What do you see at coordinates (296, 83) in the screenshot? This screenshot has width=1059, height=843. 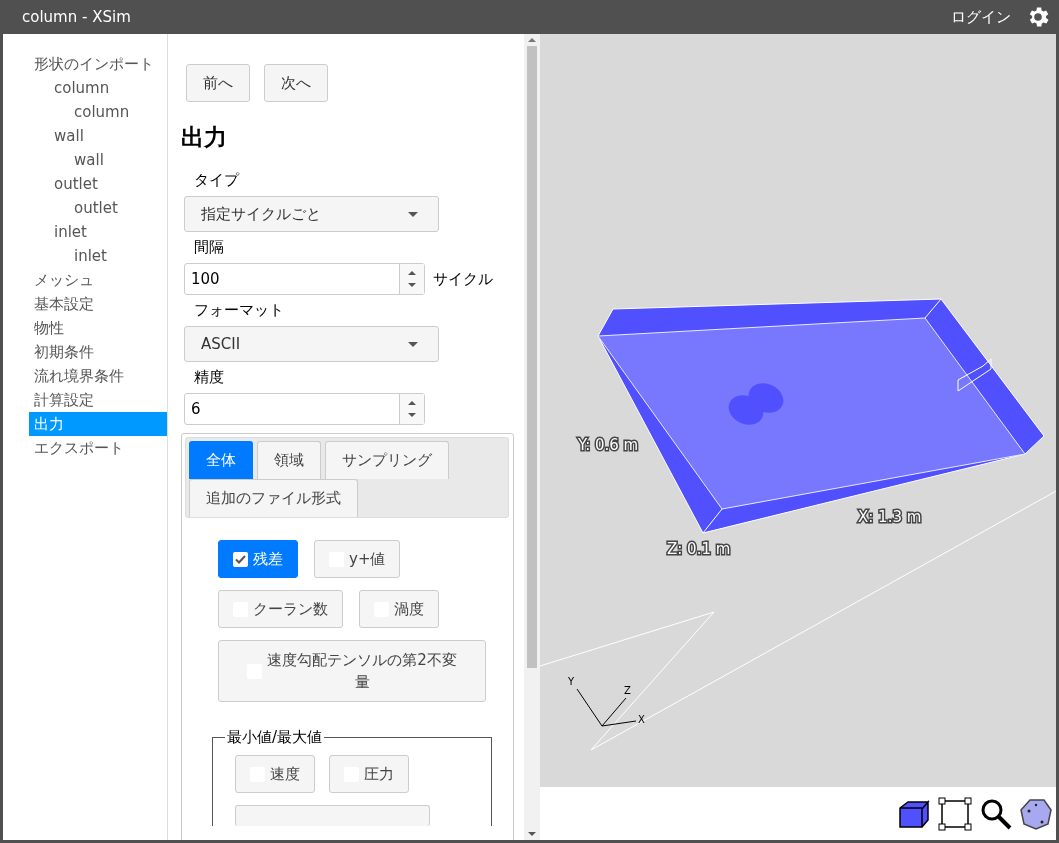 I see `nav-button: 次へ` at bounding box center [296, 83].